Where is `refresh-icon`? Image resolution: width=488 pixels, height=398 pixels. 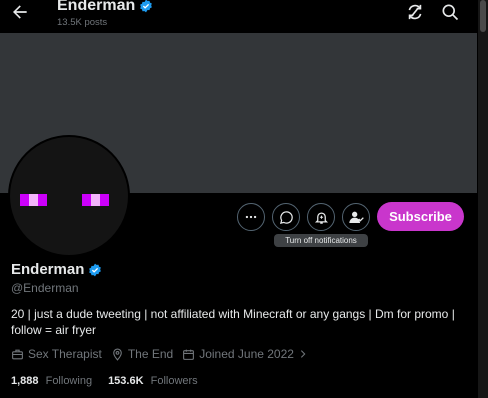 refresh-icon is located at coordinates (415, 12).